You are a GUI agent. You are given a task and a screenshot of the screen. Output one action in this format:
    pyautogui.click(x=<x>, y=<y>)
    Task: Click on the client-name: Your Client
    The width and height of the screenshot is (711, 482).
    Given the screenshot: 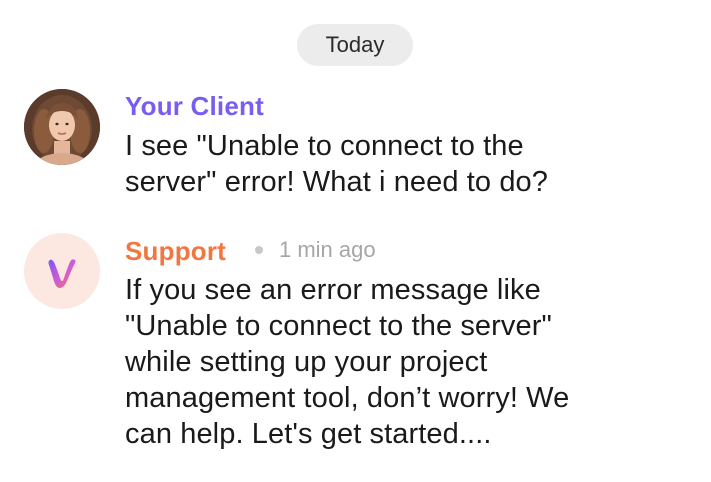 What is the action you would take?
    pyautogui.click(x=194, y=106)
    